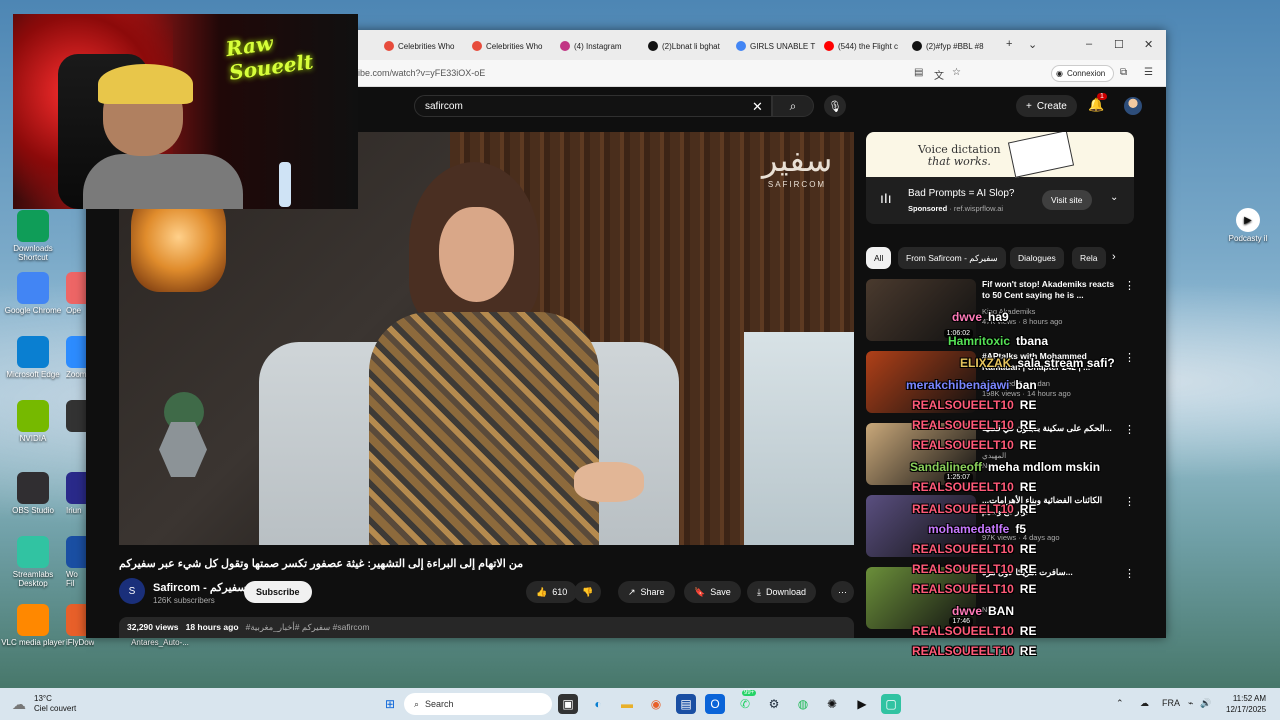 This screenshot has height=720, width=1280. Describe the element at coordinates (646, 592) in the screenshot. I see `share-button: ↗ Share` at that location.